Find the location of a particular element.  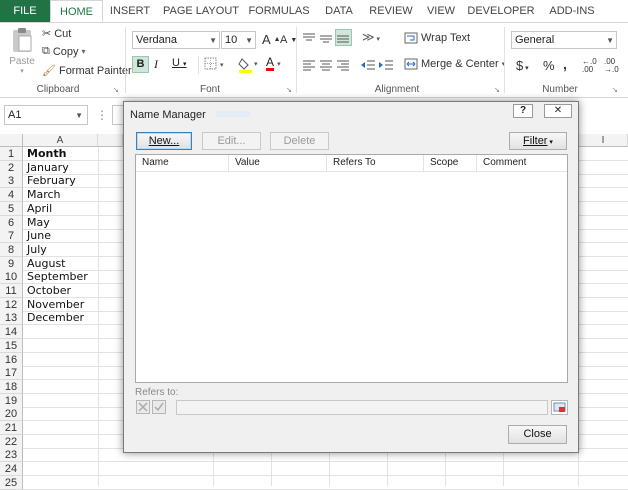

column-value: Value is located at coordinates (278, 163).